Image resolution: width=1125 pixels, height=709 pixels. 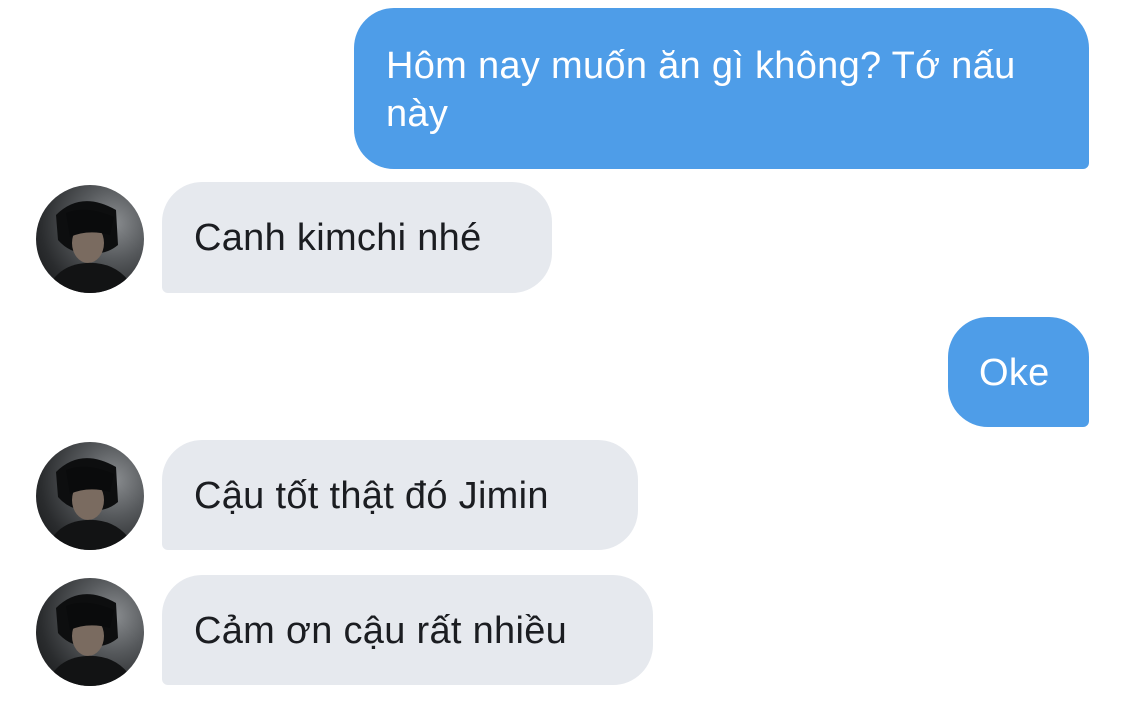 What do you see at coordinates (1014, 373) in the screenshot?
I see `message-text: Oke` at bounding box center [1014, 373].